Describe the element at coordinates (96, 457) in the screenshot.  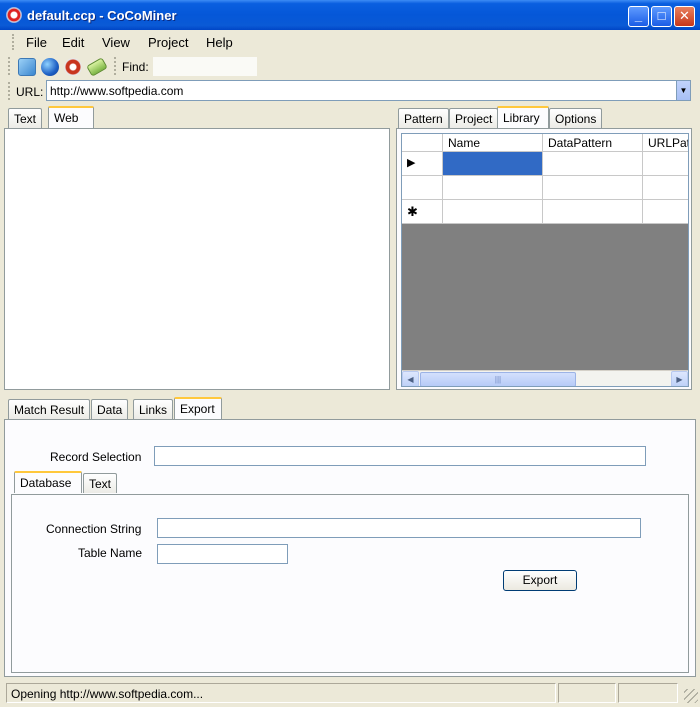
I see `record-selection-label: Record Selection` at that location.